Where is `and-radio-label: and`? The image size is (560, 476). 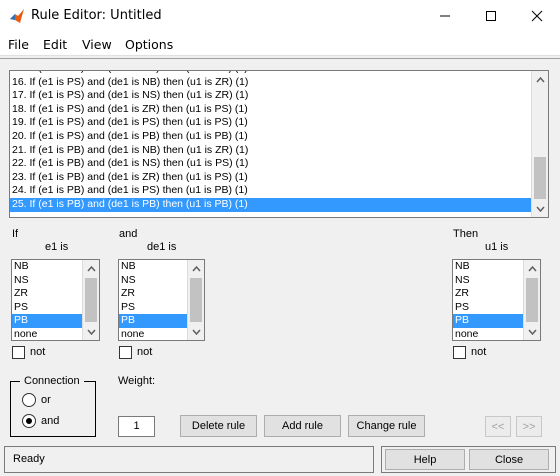
and-radio-label: and is located at coordinates (50, 421).